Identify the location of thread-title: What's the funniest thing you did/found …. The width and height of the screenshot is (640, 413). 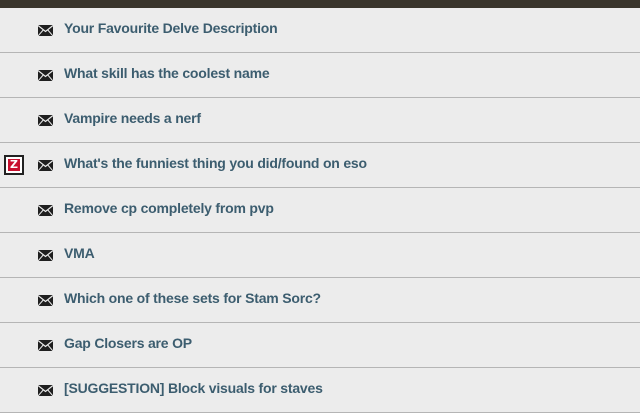
(215, 163).